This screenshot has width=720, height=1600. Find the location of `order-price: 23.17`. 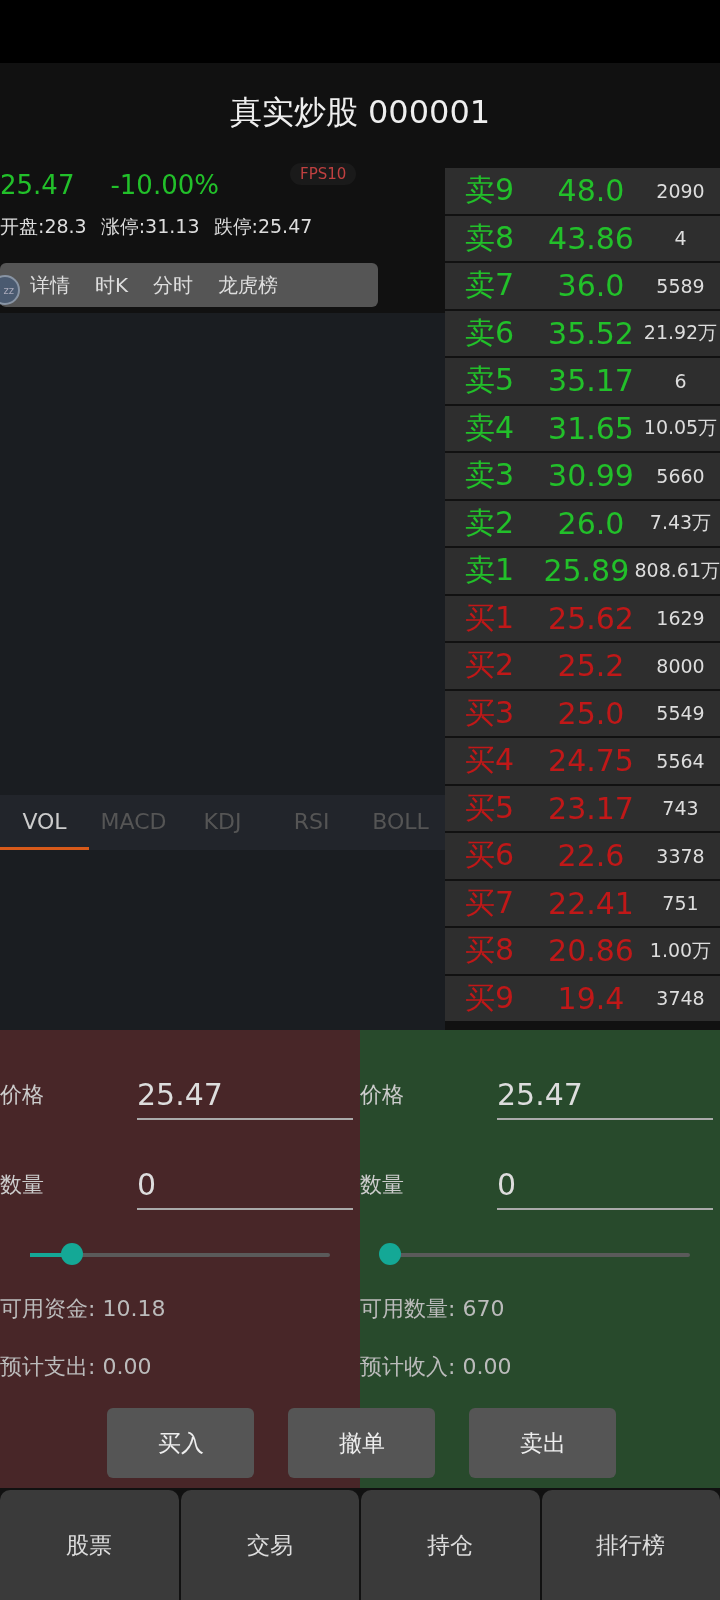

order-price: 23.17 is located at coordinates (591, 808).